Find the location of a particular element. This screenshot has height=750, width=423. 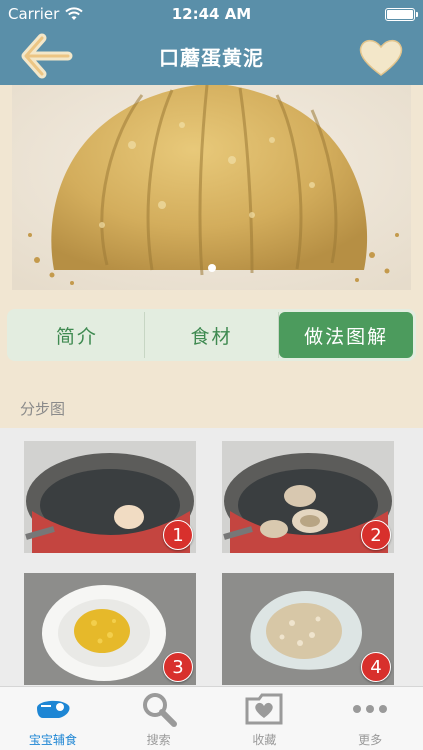

tab-intro: 简介 is located at coordinates (77, 335).